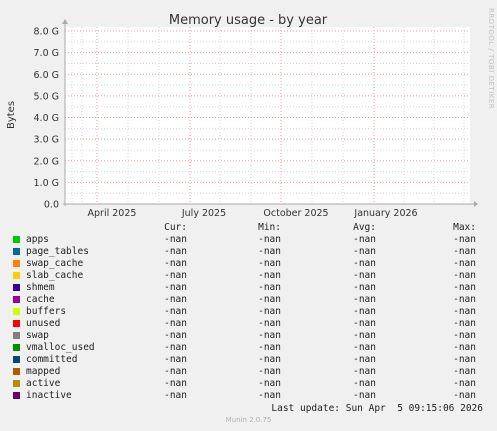  I want to click on y-tick-label: 5.0 G, so click(47, 96).